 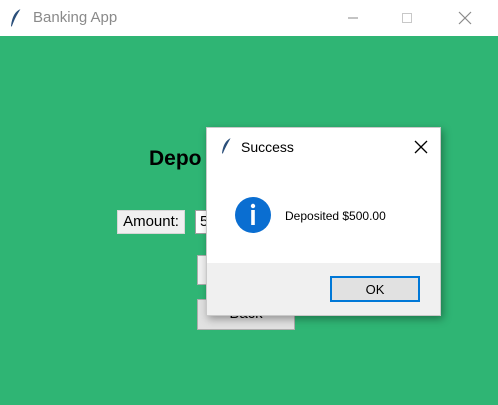 What do you see at coordinates (253, 215) in the screenshot?
I see `info-icon` at bounding box center [253, 215].